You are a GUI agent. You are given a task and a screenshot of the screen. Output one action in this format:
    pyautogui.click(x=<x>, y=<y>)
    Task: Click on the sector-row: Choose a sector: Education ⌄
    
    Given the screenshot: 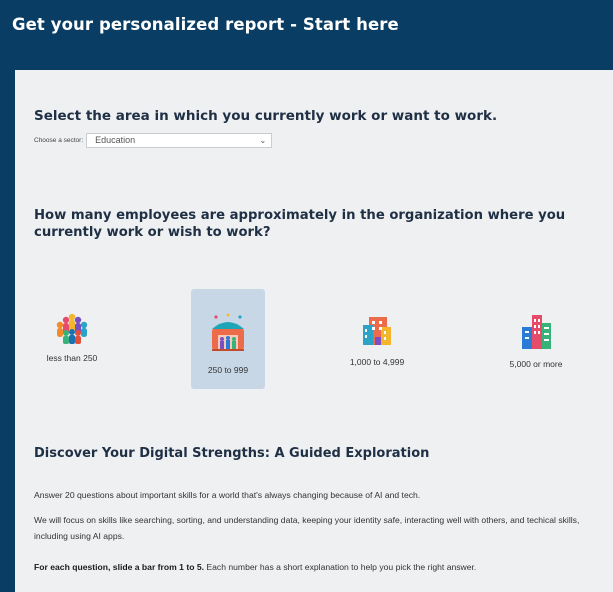 What is the action you would take?
    pyautogui.click(x=153, y=140)
    